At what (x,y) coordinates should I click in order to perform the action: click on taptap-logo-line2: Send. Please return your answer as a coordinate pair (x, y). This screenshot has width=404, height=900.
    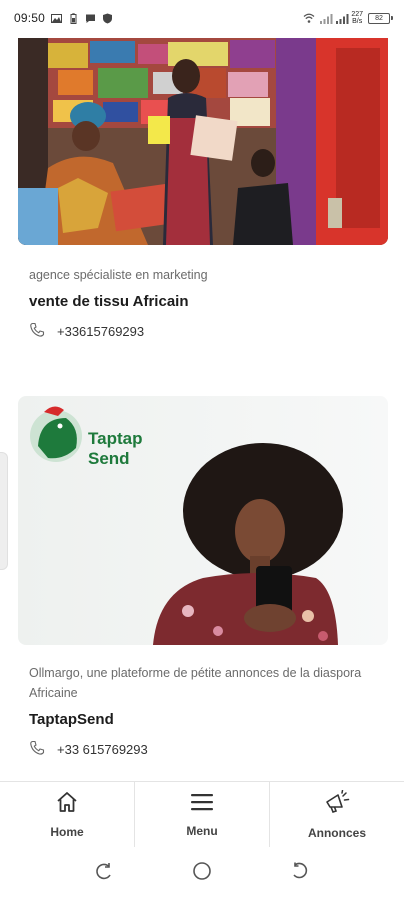
    Looking at the image, I should click on (109, 458).